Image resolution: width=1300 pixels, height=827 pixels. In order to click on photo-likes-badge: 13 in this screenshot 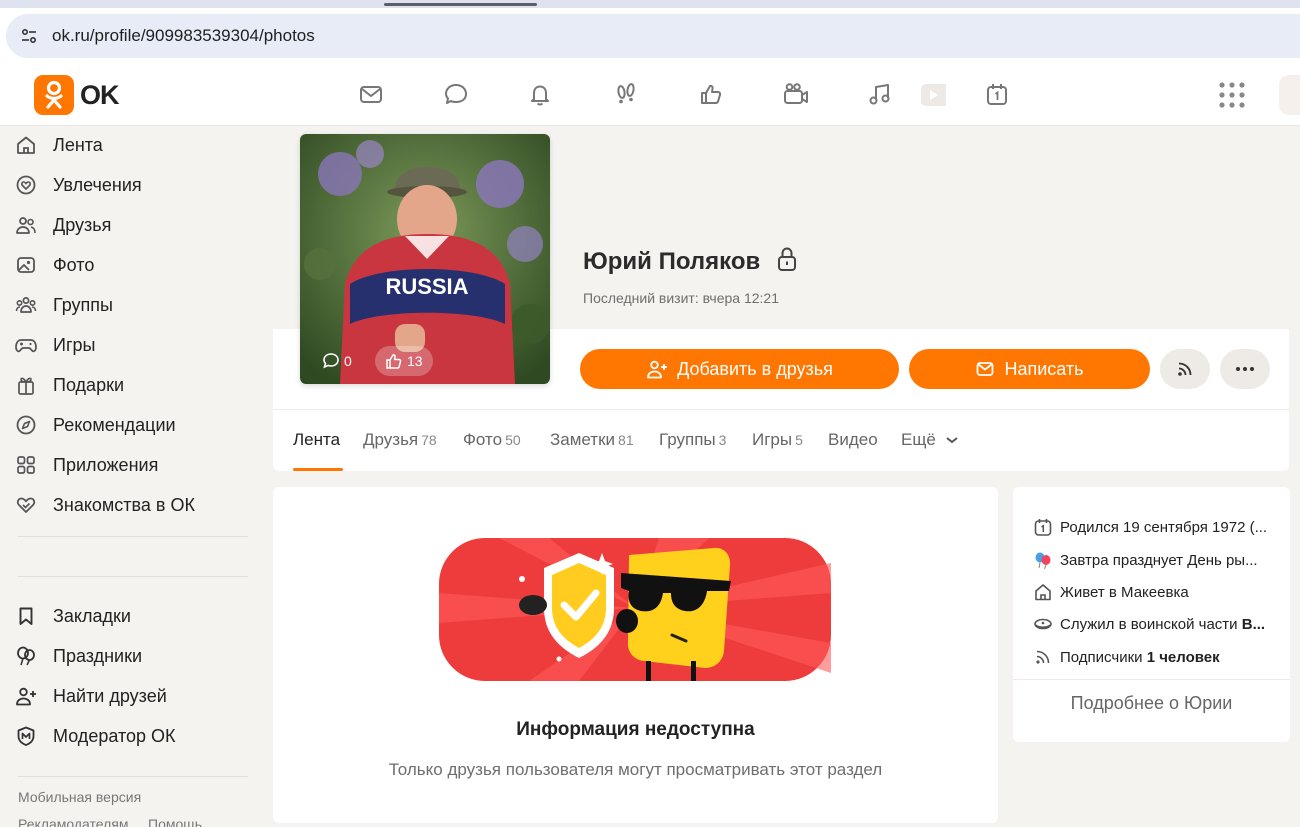, I will do `click(404, 361)`.